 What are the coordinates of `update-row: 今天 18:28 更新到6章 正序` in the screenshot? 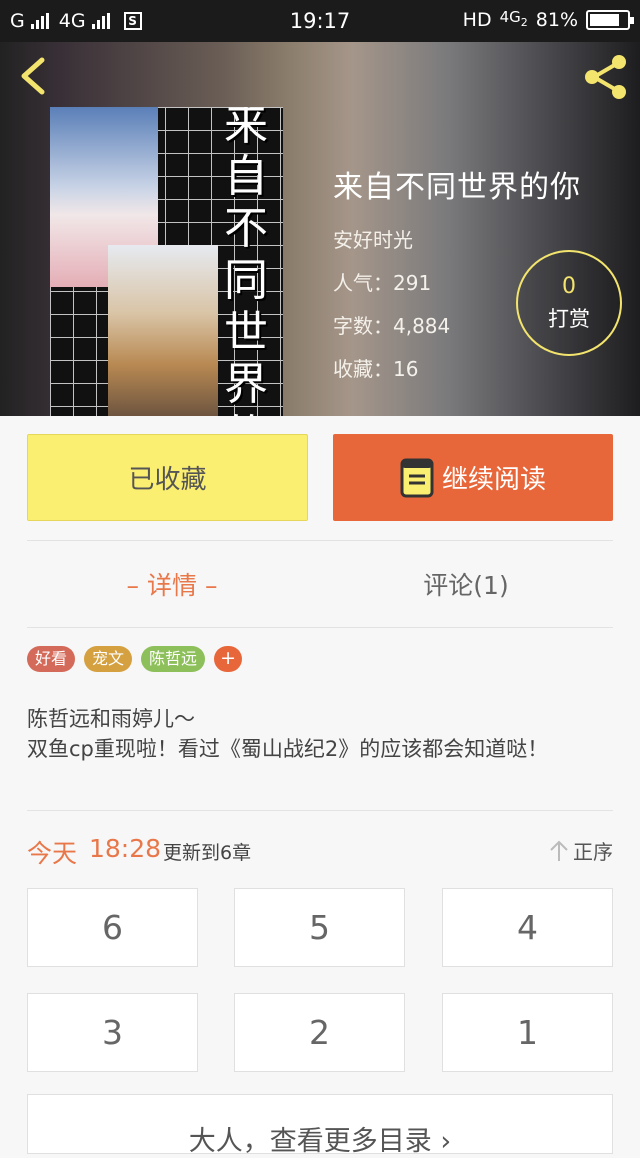 It's located at (320, 850).